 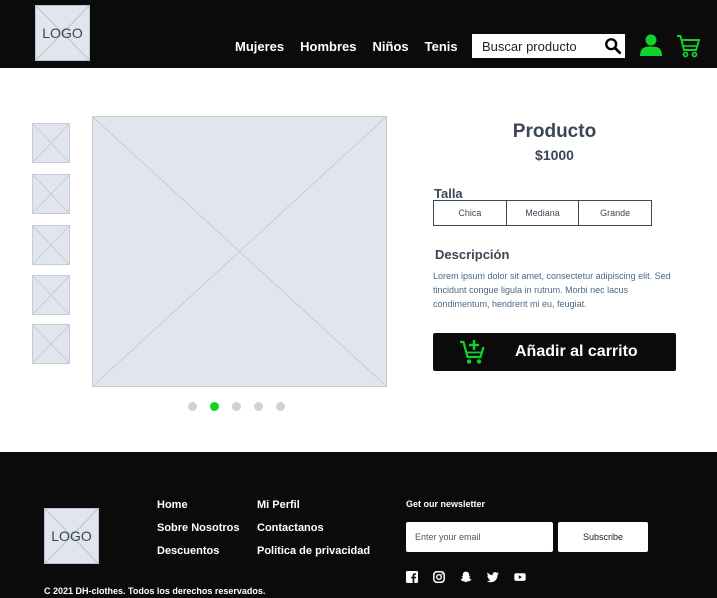 What do you see at coordinates (576, 351) in the screenshot?
I see `add-to-cart-label: Añadir al carrito` at bounding box center [576, 351].